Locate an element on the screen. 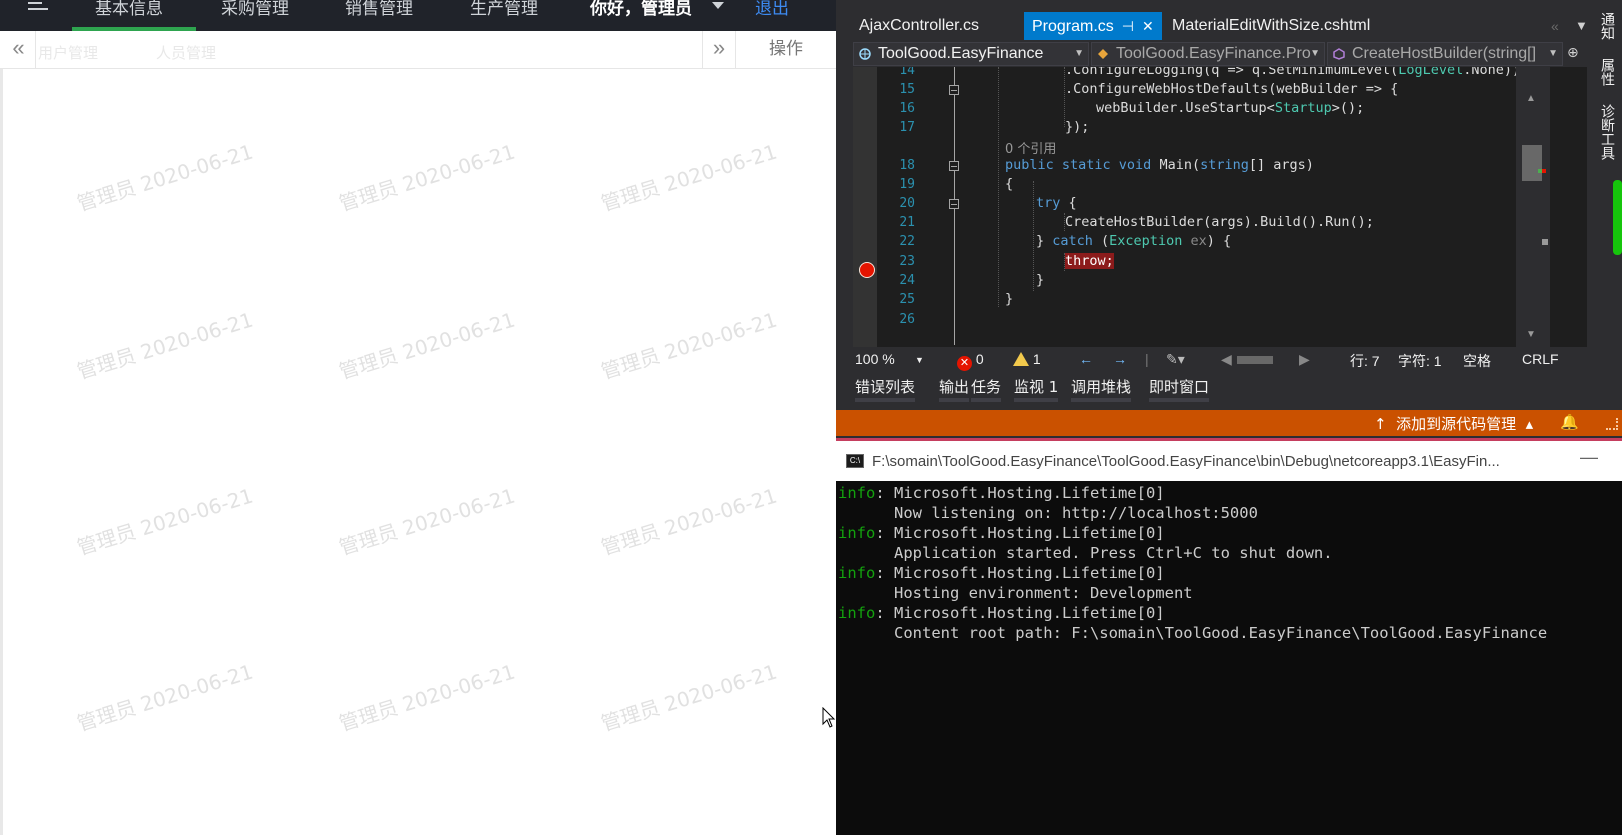 The width and height of the screenshot is (1622, 835). code-line: } is located at coordinates (1009, 299).